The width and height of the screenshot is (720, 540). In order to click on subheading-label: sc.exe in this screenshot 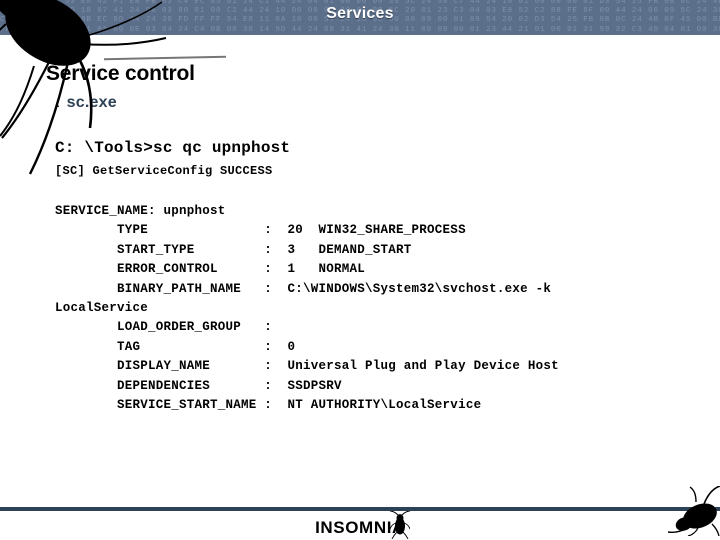, I will do `click(91, 102)`.